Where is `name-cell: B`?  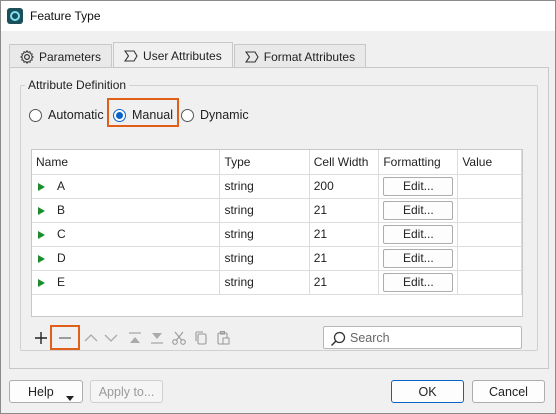
name-cell: B is located at coordinates (126, 210).